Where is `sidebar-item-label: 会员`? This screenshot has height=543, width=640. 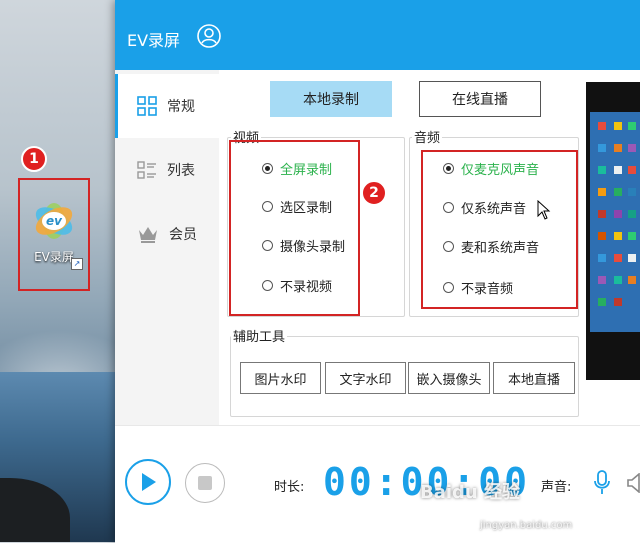
sidebar-item-label: 会员 is located at coordinates (183, 235).